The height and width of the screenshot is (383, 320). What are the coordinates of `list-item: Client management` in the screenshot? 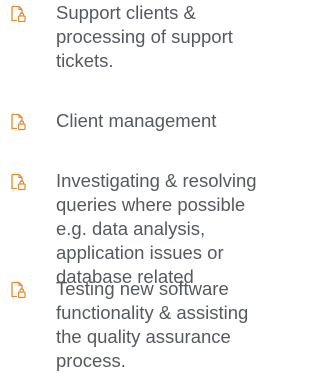 It's located at (136, 121).